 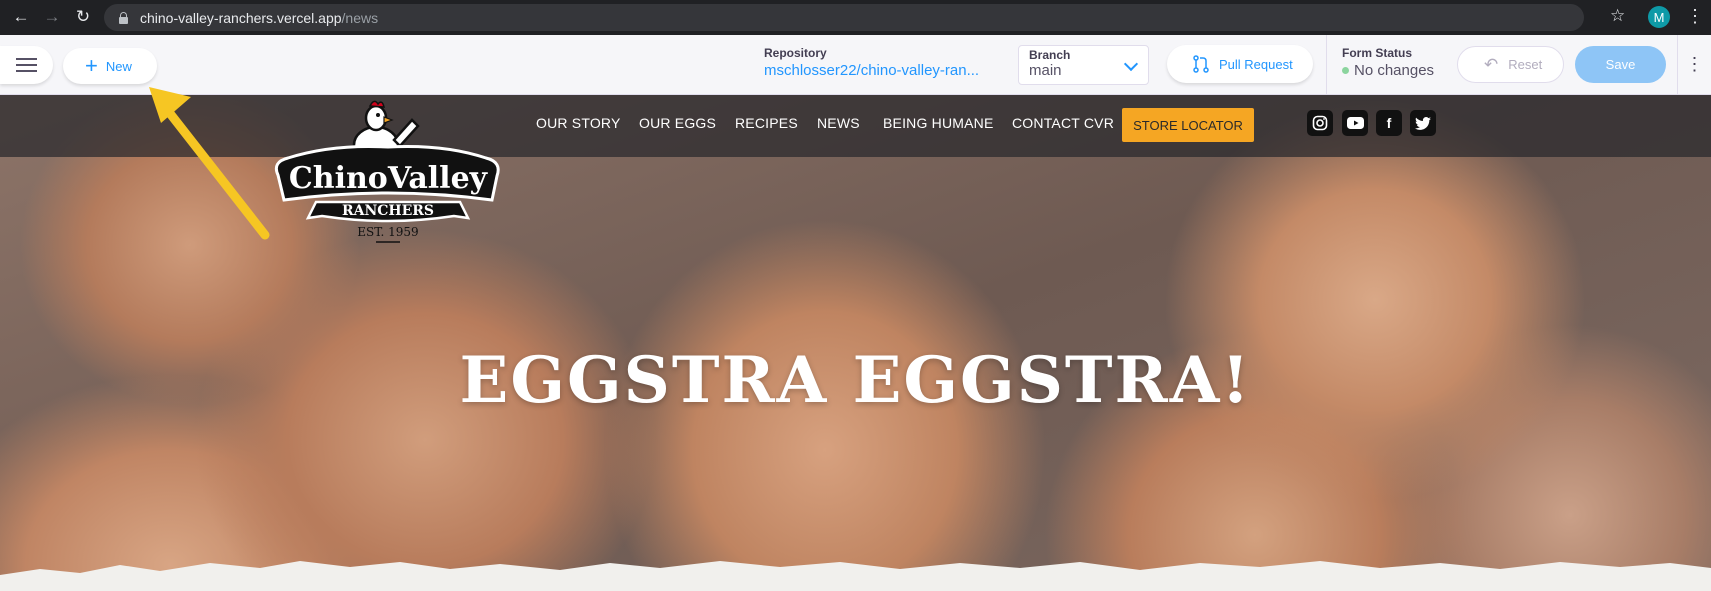 I want to click on star-icon: ☆, so click(x=1617, y=16).